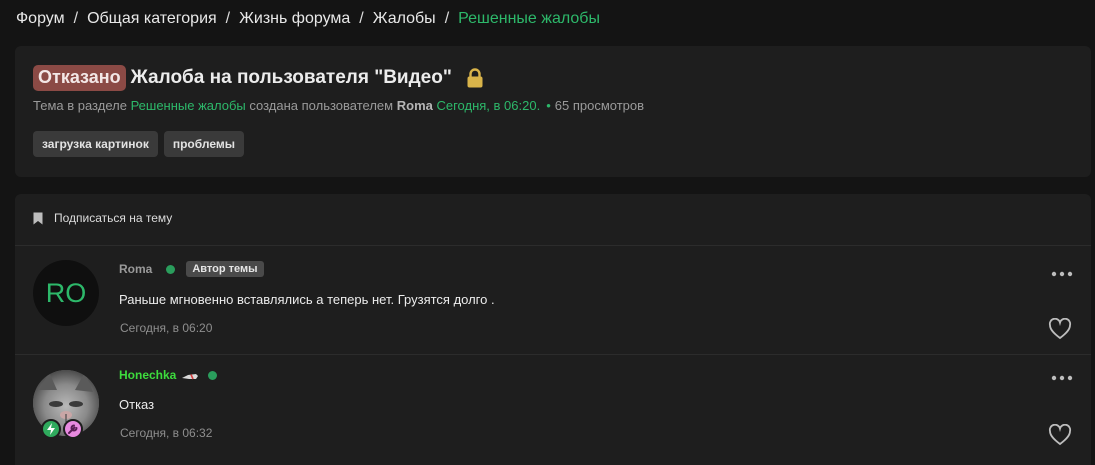 This screenshot has height=465, width=1095. Describe the element at coordinates (38, 218) in the screenshot. I see `bookmark-icon` at that location.